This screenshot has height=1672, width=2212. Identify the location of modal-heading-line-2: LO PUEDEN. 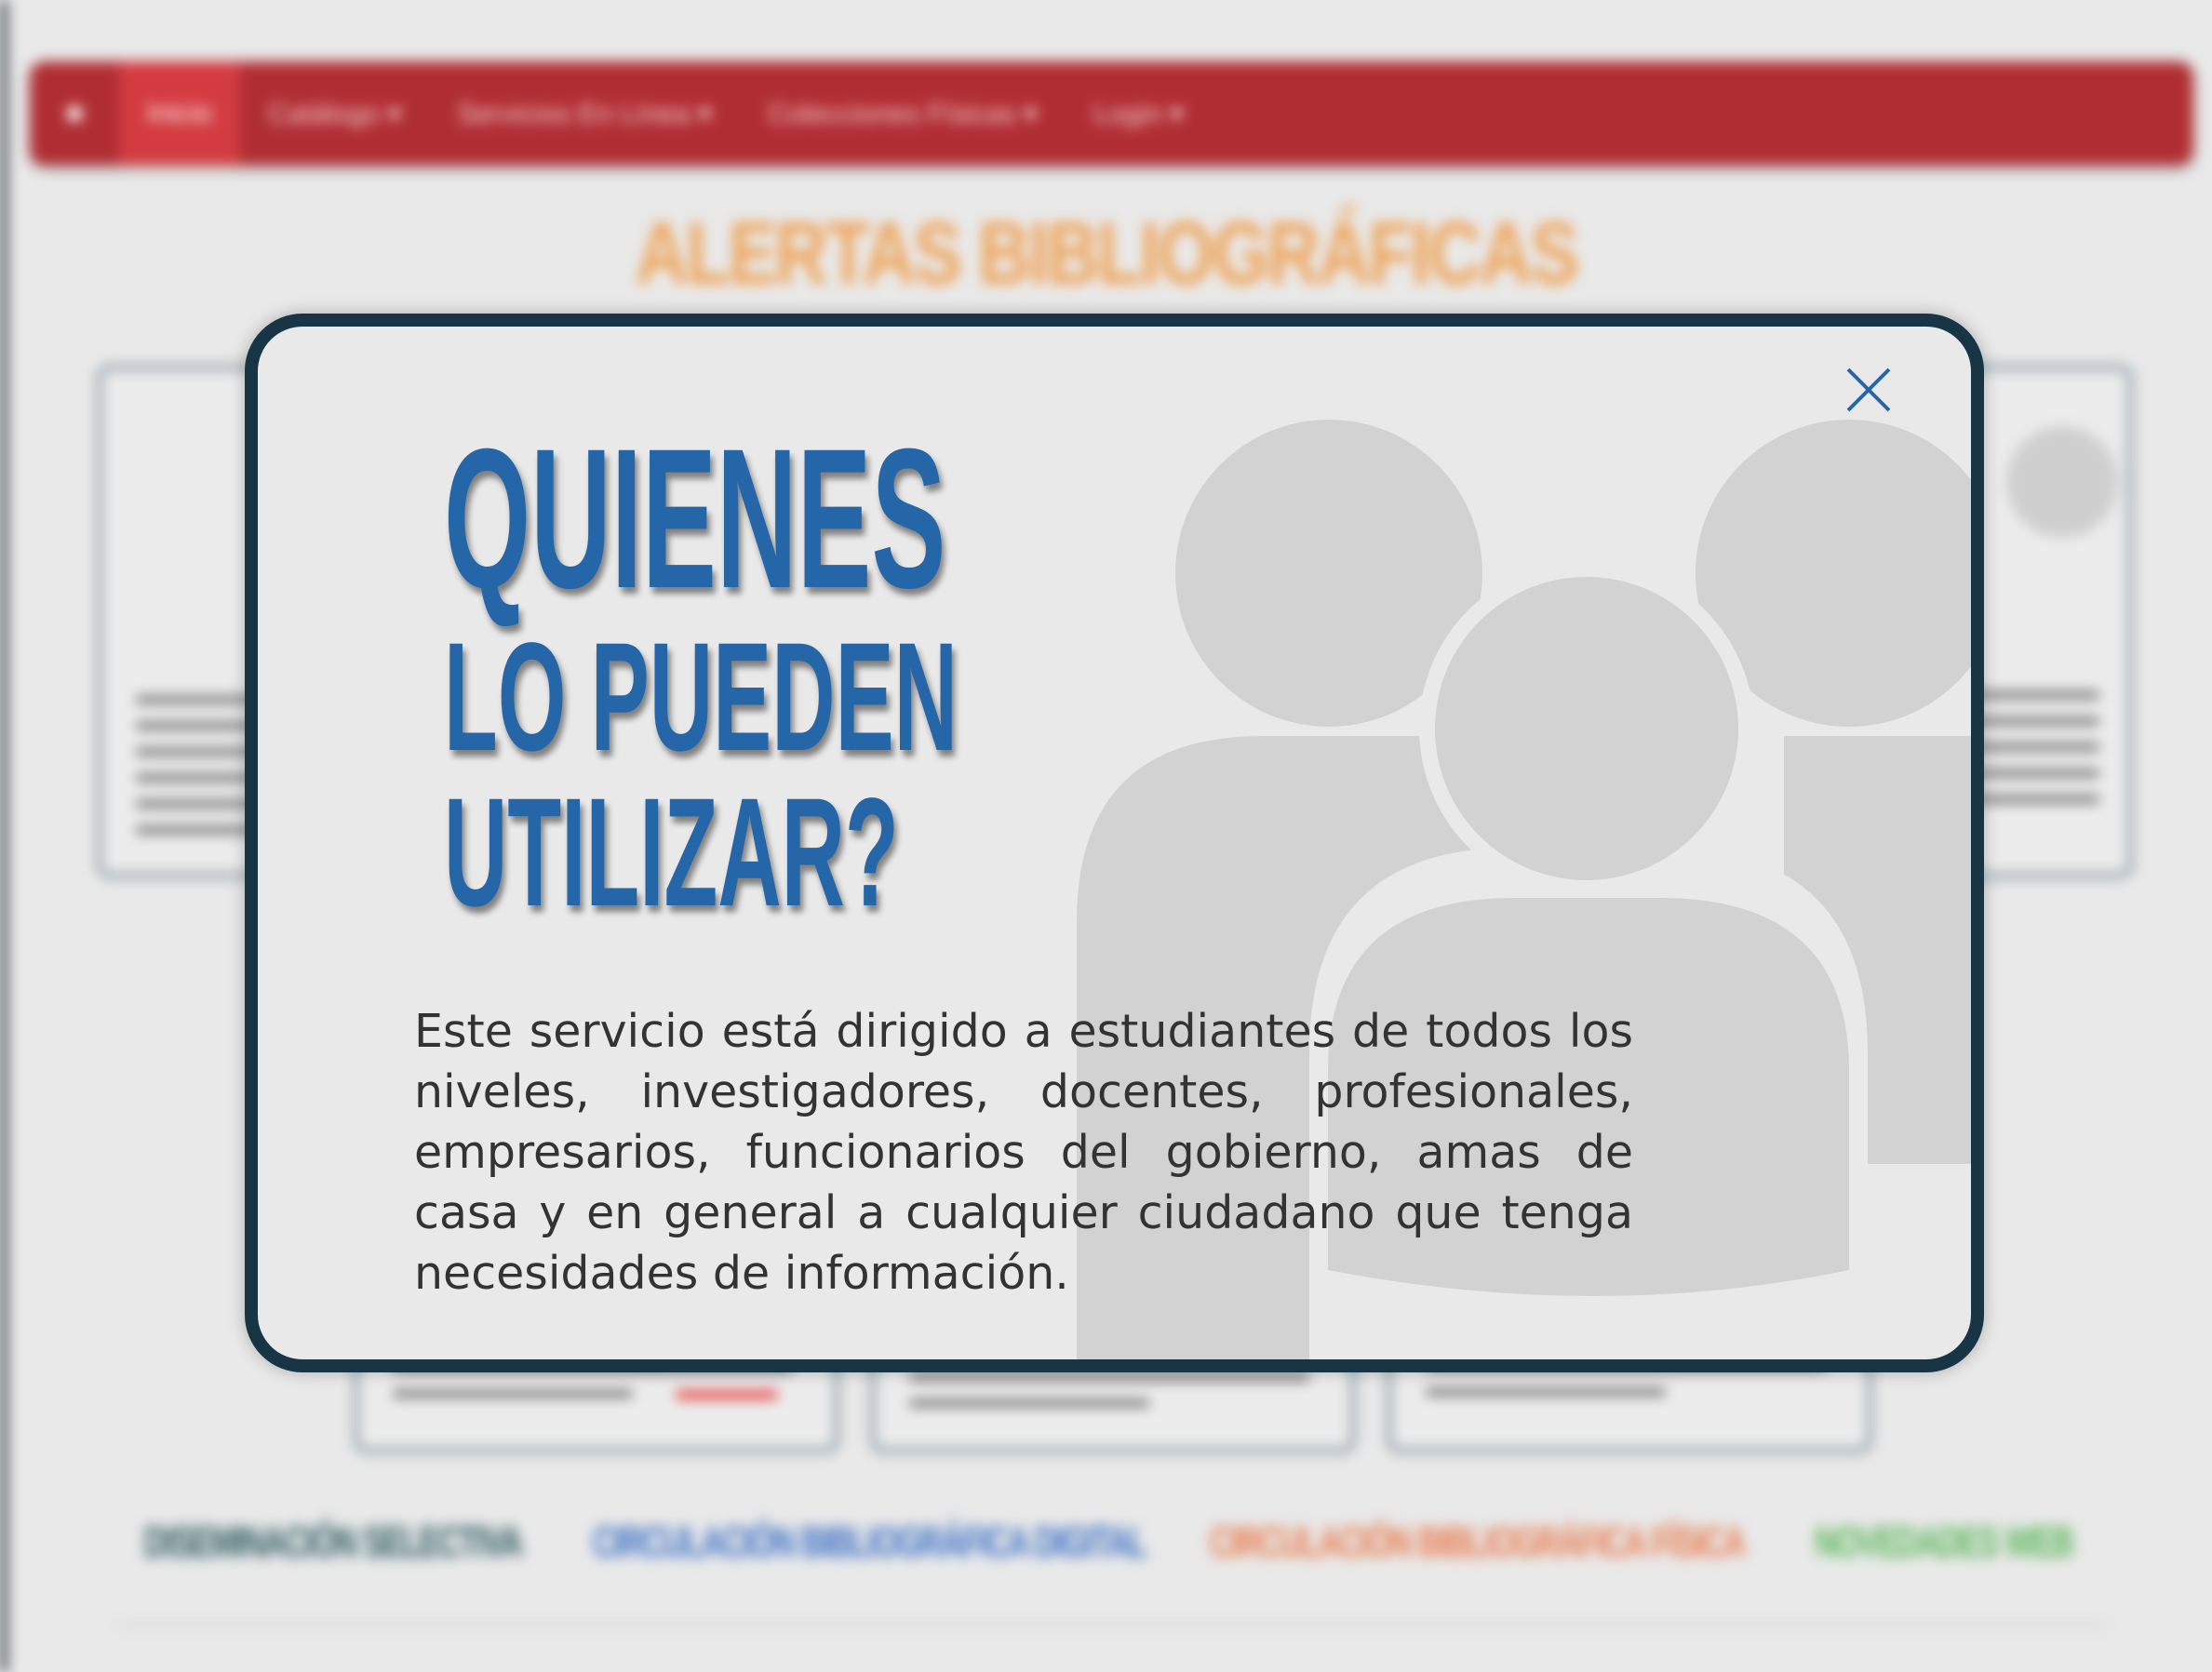
(701, 697).